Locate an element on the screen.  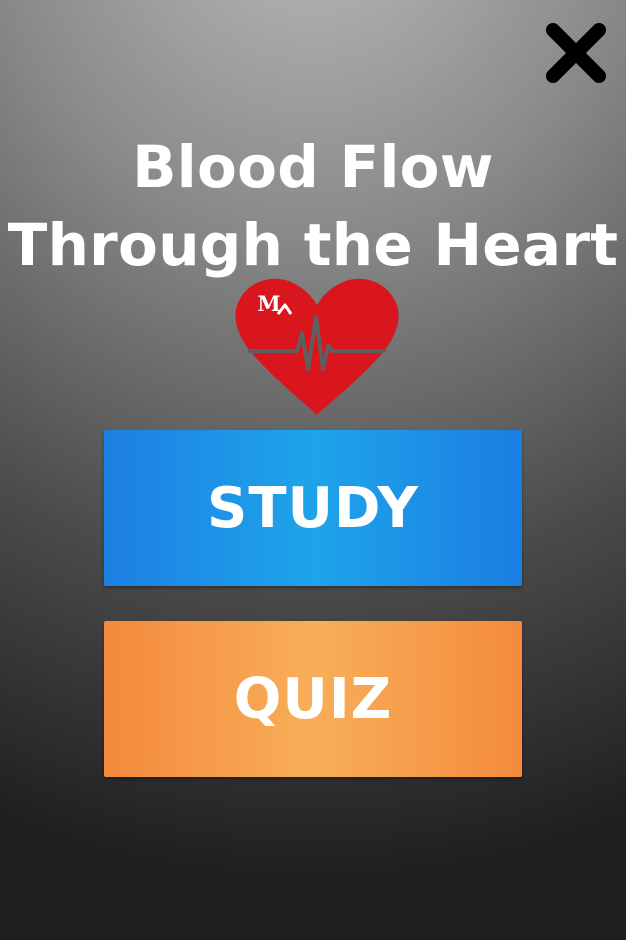
quiz-button-label: QUIZ is located at coordinates (313, 699).